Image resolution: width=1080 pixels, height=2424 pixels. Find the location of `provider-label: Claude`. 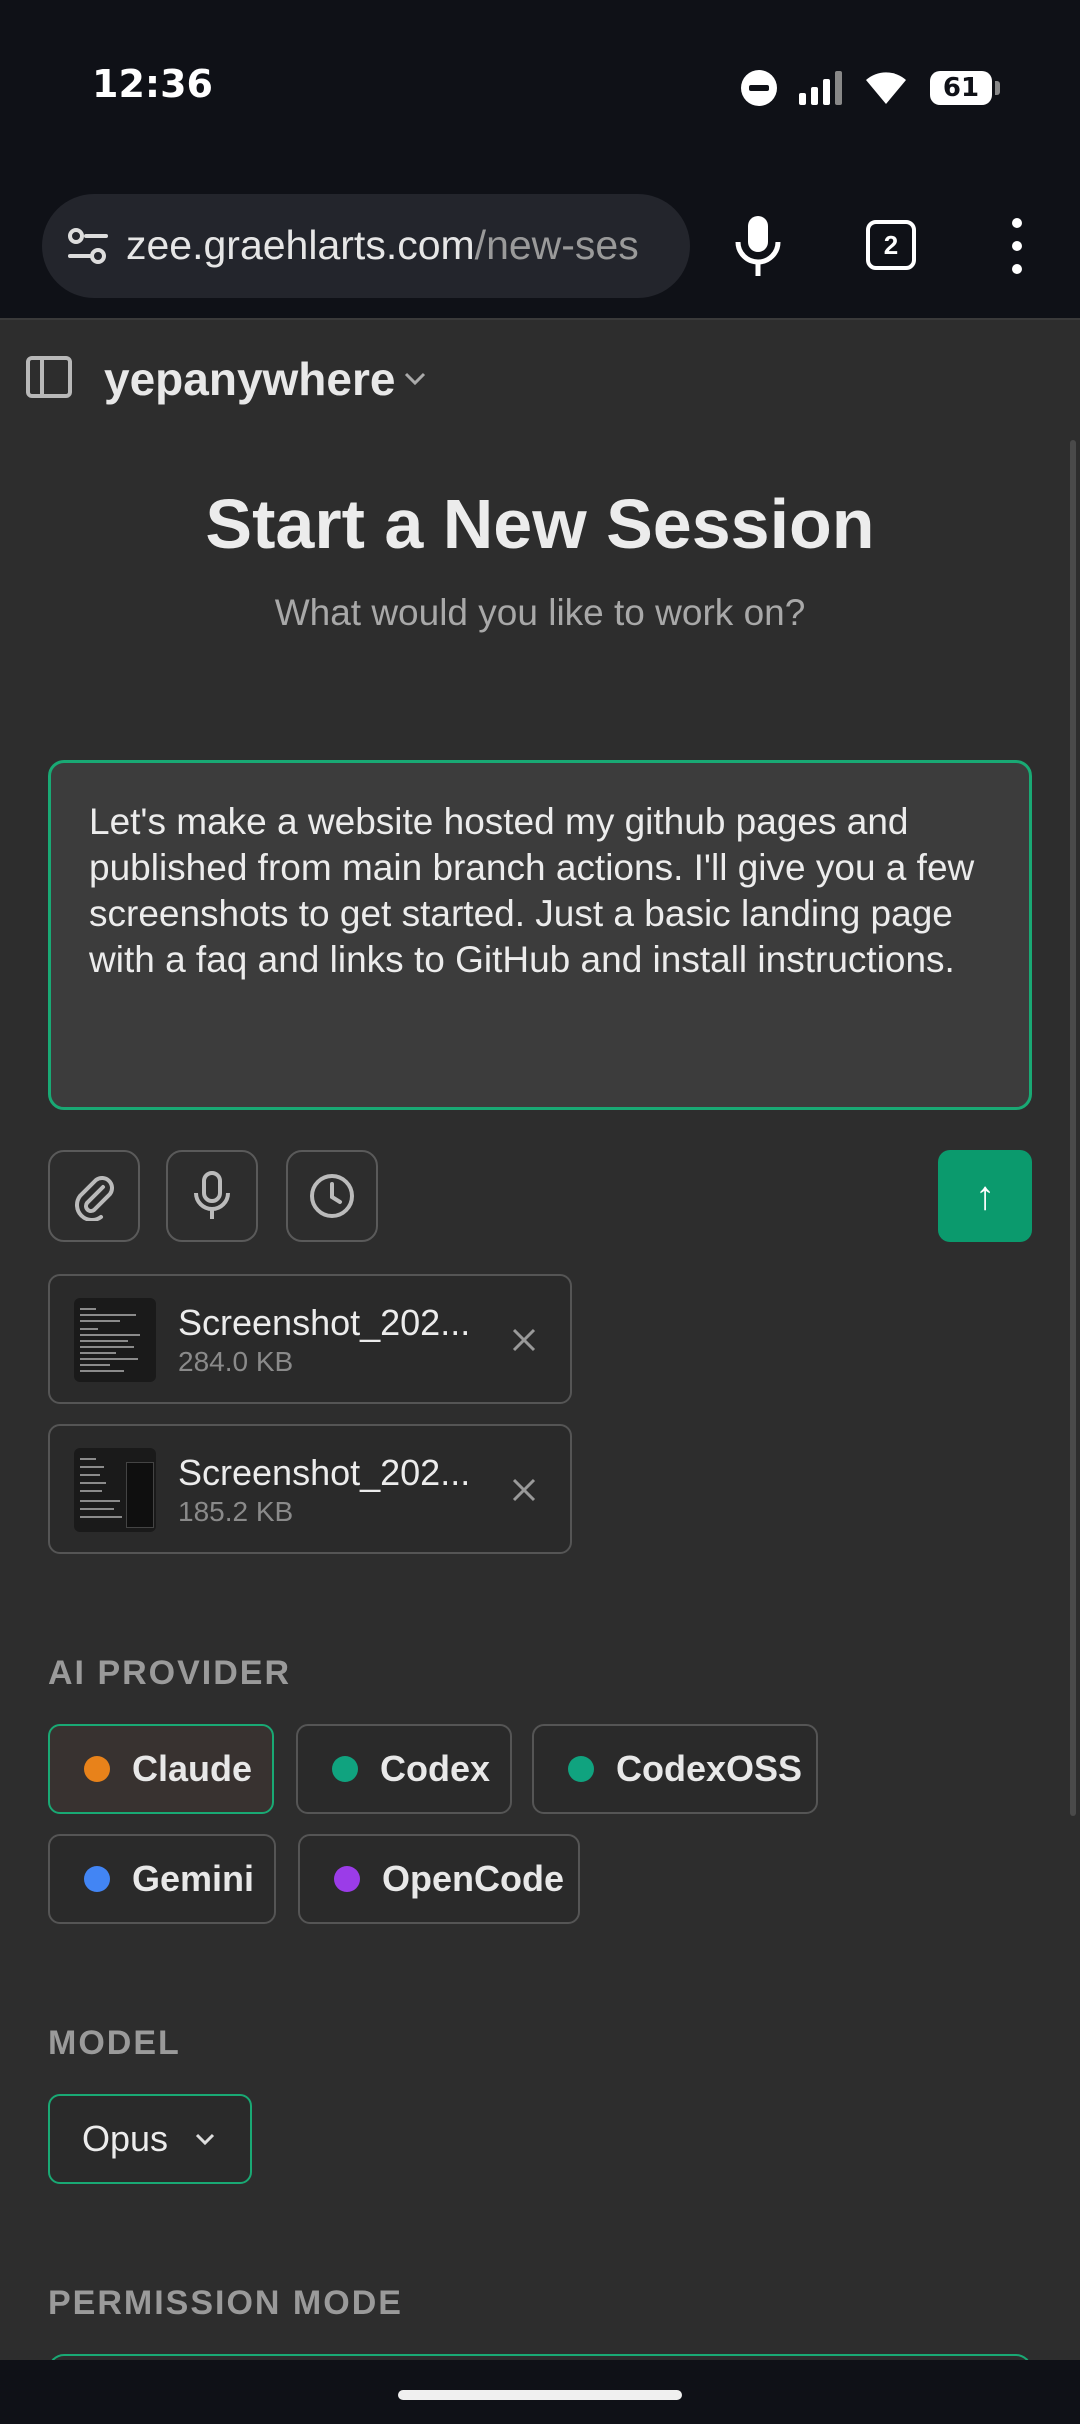

provider-label: Claude is located at coordinates (192, 1768).